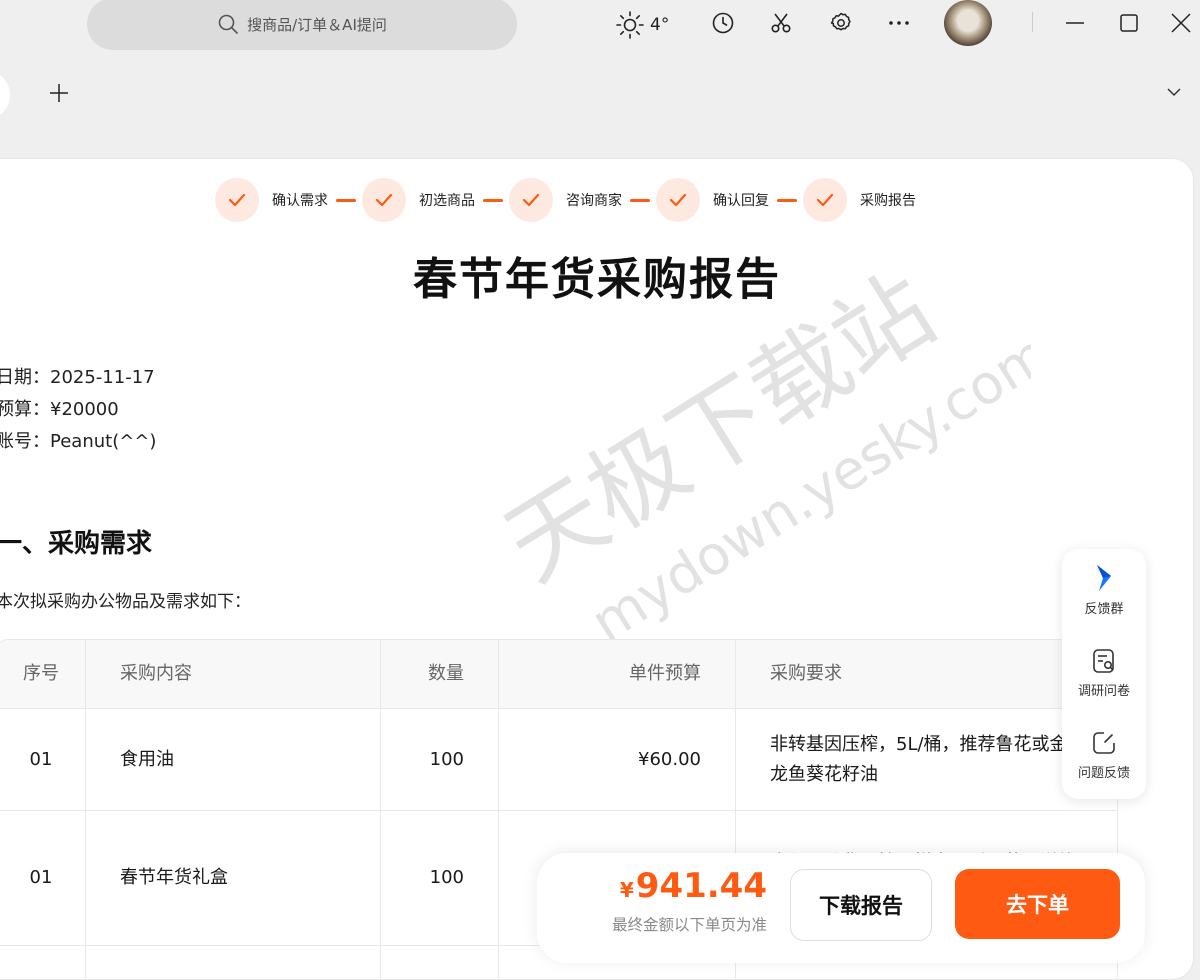 This screenshot has width=1200, height=980. Describe the element at coordinates (919, 759) in the screenshot. I see `cell-requirement: 非转基因压榨，5L/桶，推荐鲁花或金龙鱼葵花籽油` at that location.